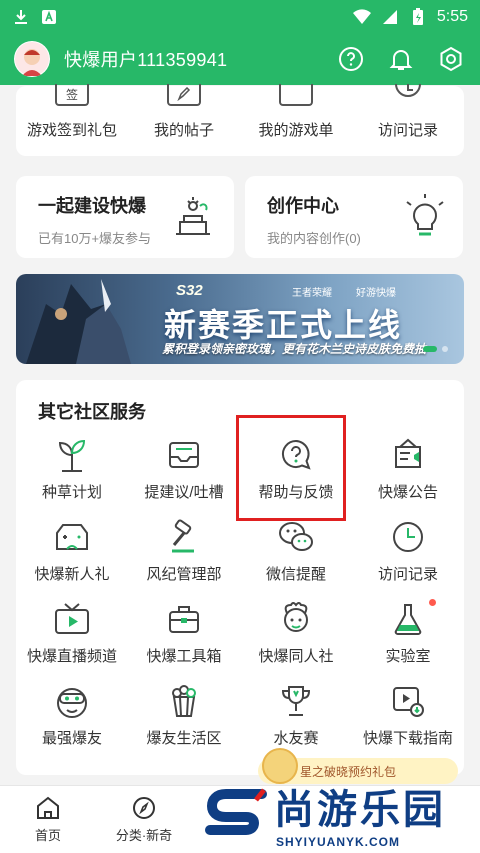 This screenshot has height=853, width=480. I want to click on service-announcement: 快爆公告, so click(408, 476).